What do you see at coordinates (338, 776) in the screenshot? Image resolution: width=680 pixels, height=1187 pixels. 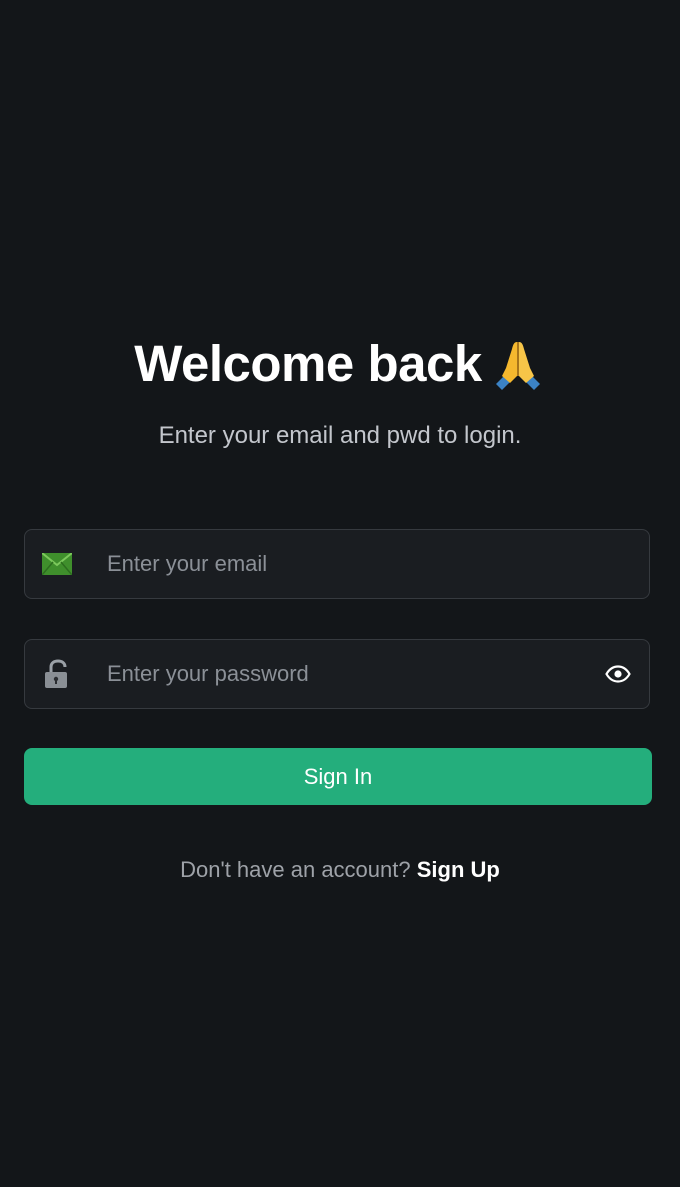 I see `sign-in-button: Sign In` at bounding box center [338, 776].